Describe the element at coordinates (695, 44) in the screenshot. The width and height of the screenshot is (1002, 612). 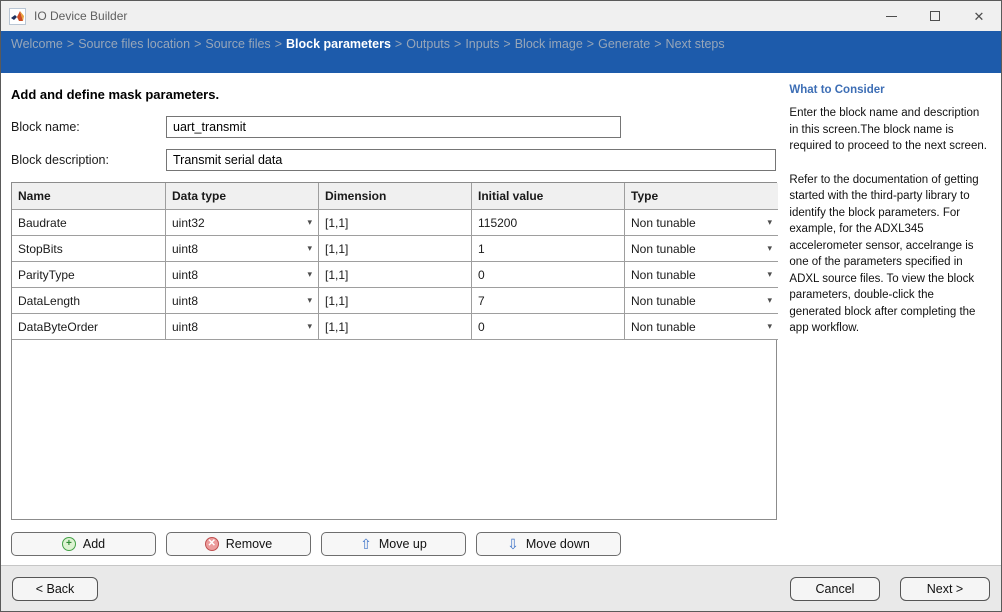
I see `breadcrumb-step-next-steps: Next steps` at that location.